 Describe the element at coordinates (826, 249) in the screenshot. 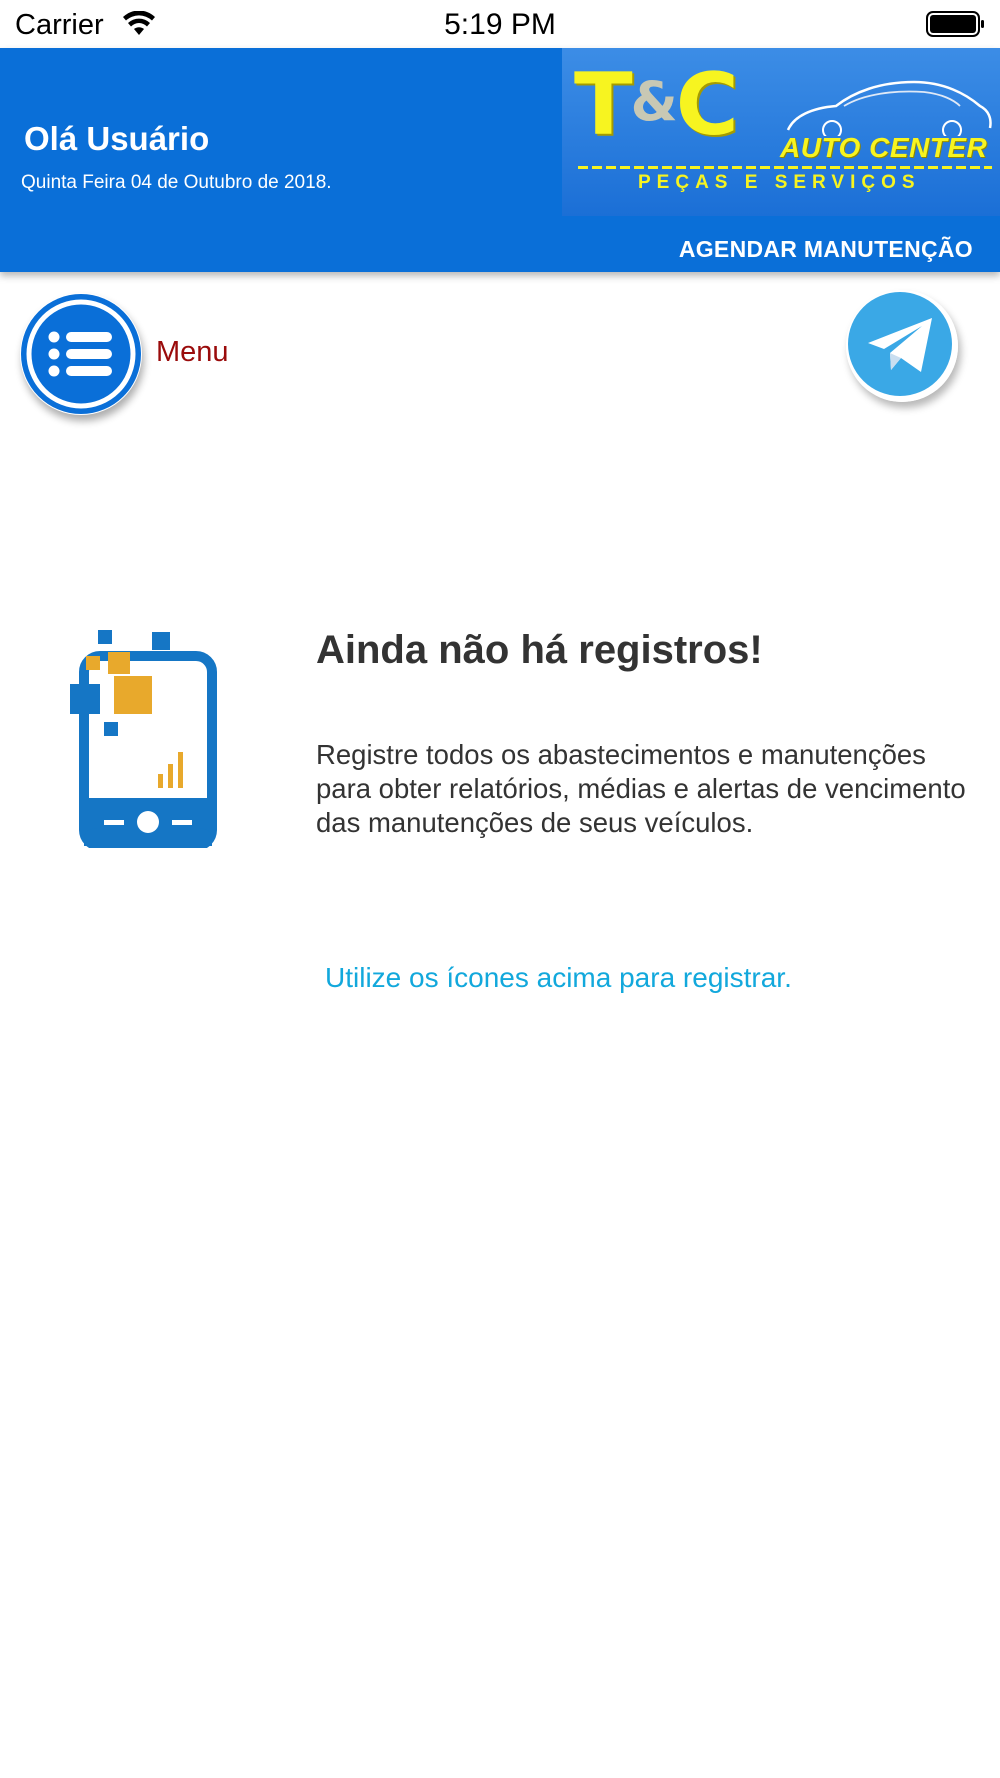

I see `schedule-maintenance-link: AGENDAR MANUTENÇÃO` at that location.